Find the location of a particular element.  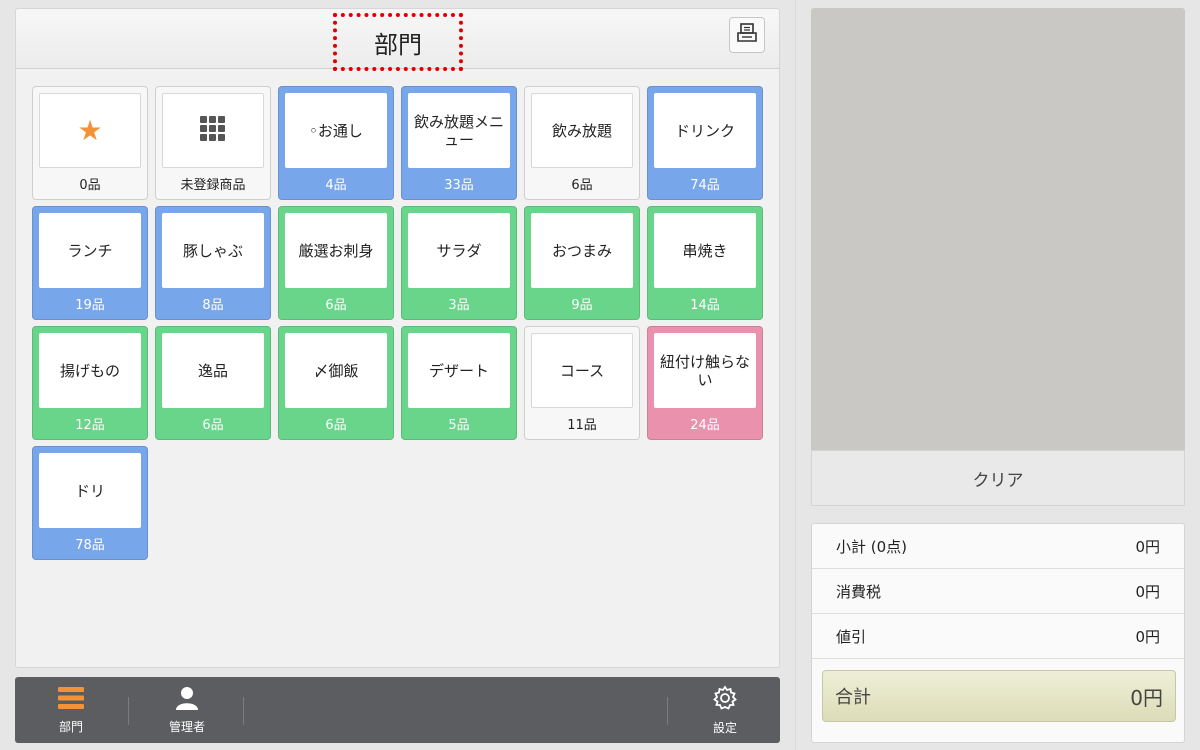

department-tile-face: 紐付け触らない is located at coordinates (705, 370).